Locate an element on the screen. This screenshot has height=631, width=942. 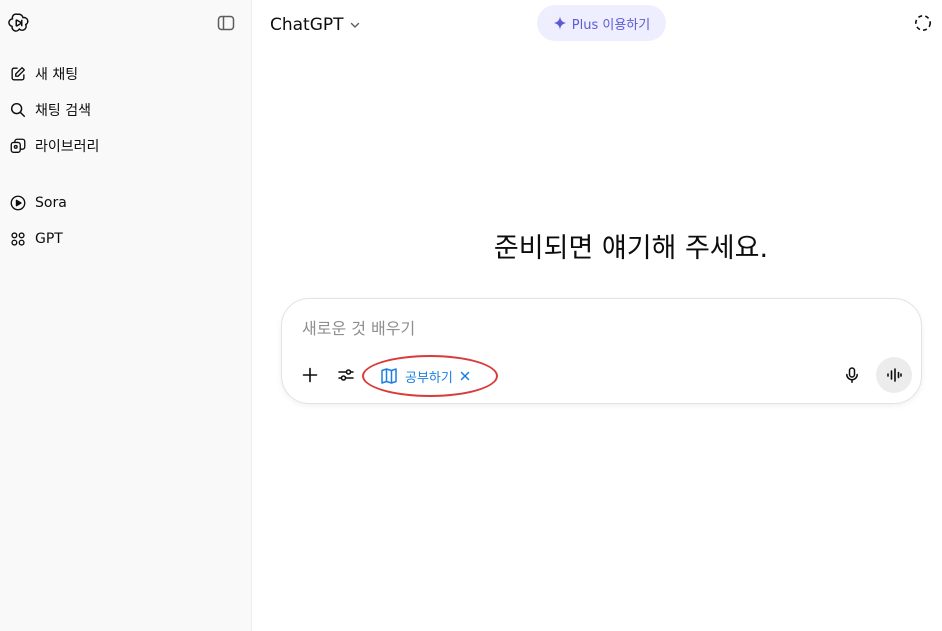
search-icon is located at coordinates (18, 110).